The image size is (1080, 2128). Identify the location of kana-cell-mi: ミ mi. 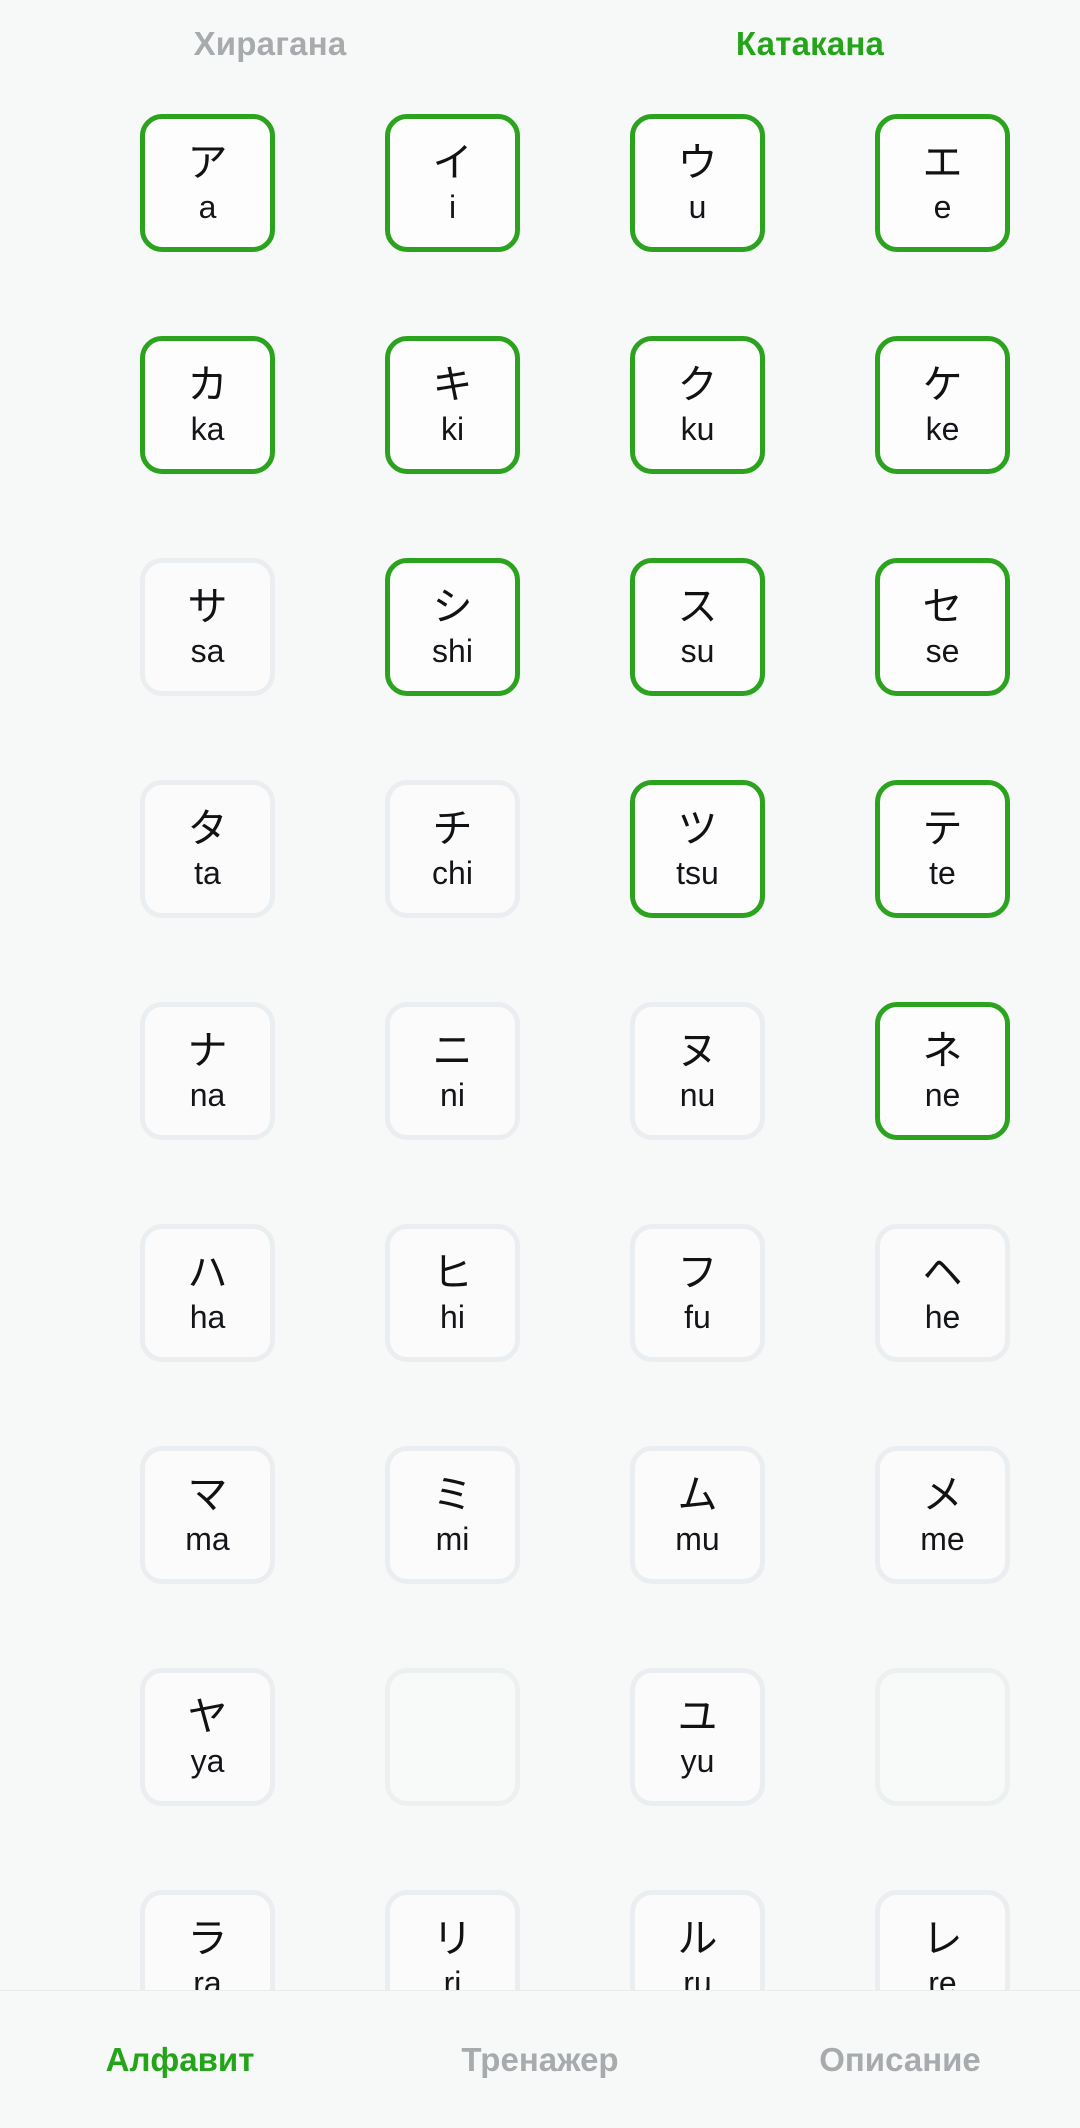
(452, 1515).